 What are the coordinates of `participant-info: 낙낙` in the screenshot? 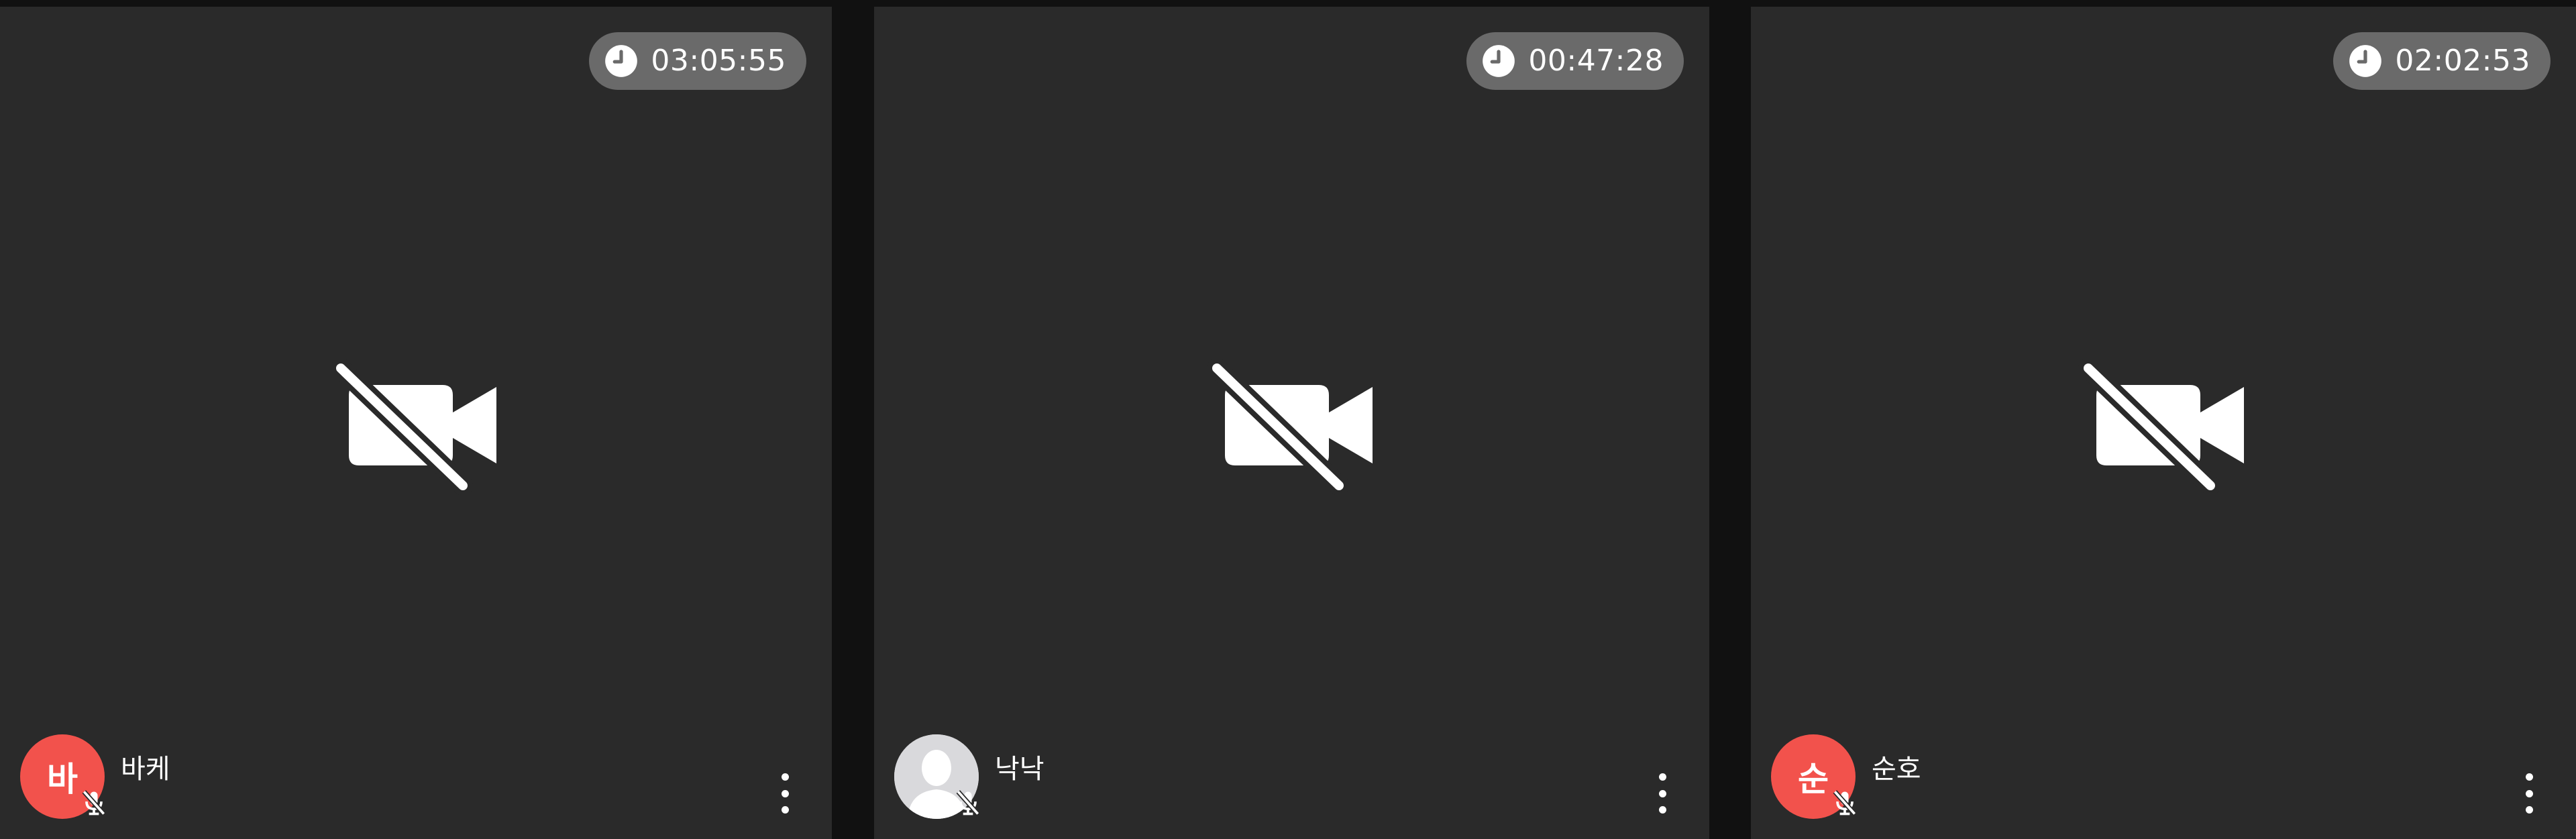 It's located at (969, 776).